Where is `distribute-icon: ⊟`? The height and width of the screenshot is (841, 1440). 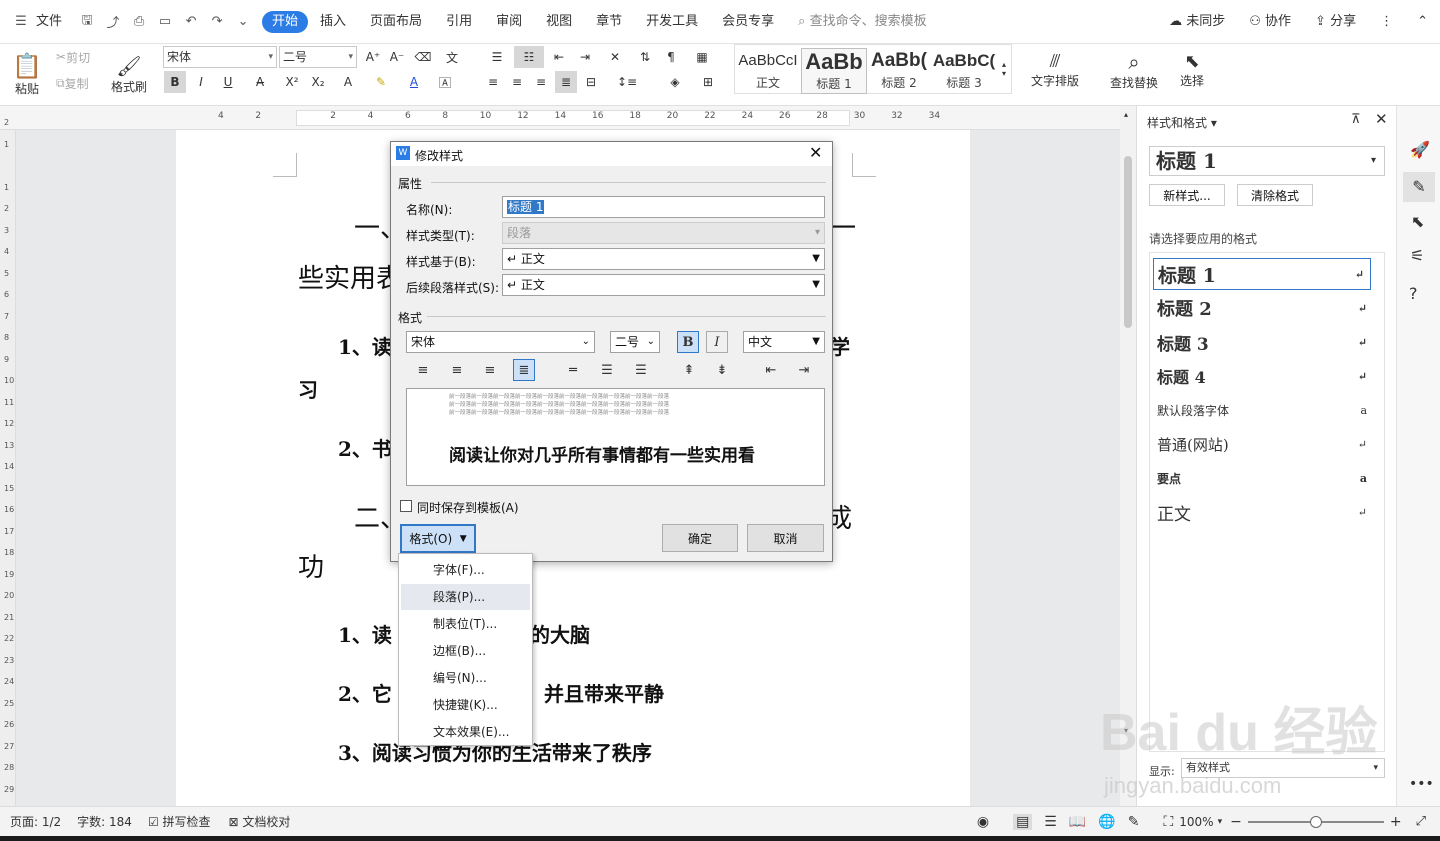
distribute-icon: ⊟ is located at coordinates (591, 82).